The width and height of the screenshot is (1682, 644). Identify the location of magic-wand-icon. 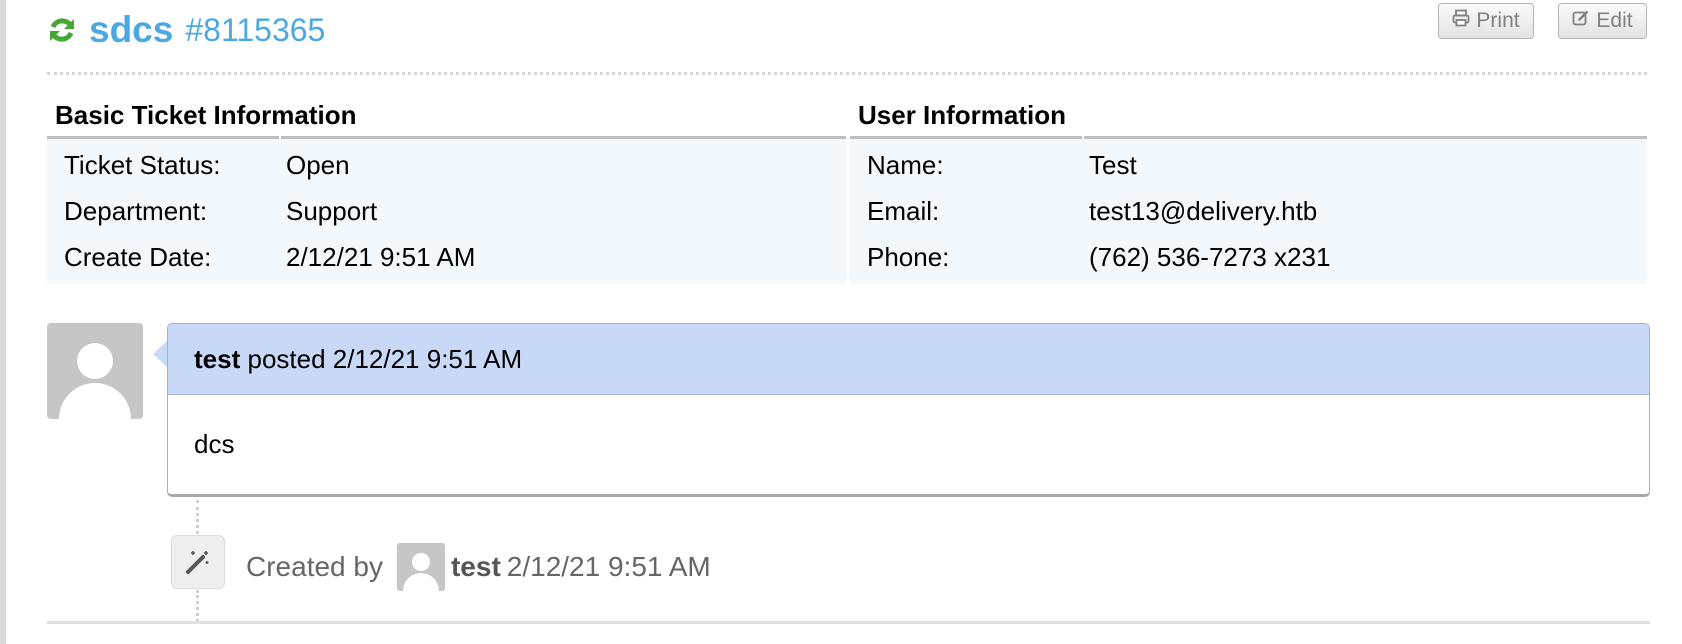
(197, 562).